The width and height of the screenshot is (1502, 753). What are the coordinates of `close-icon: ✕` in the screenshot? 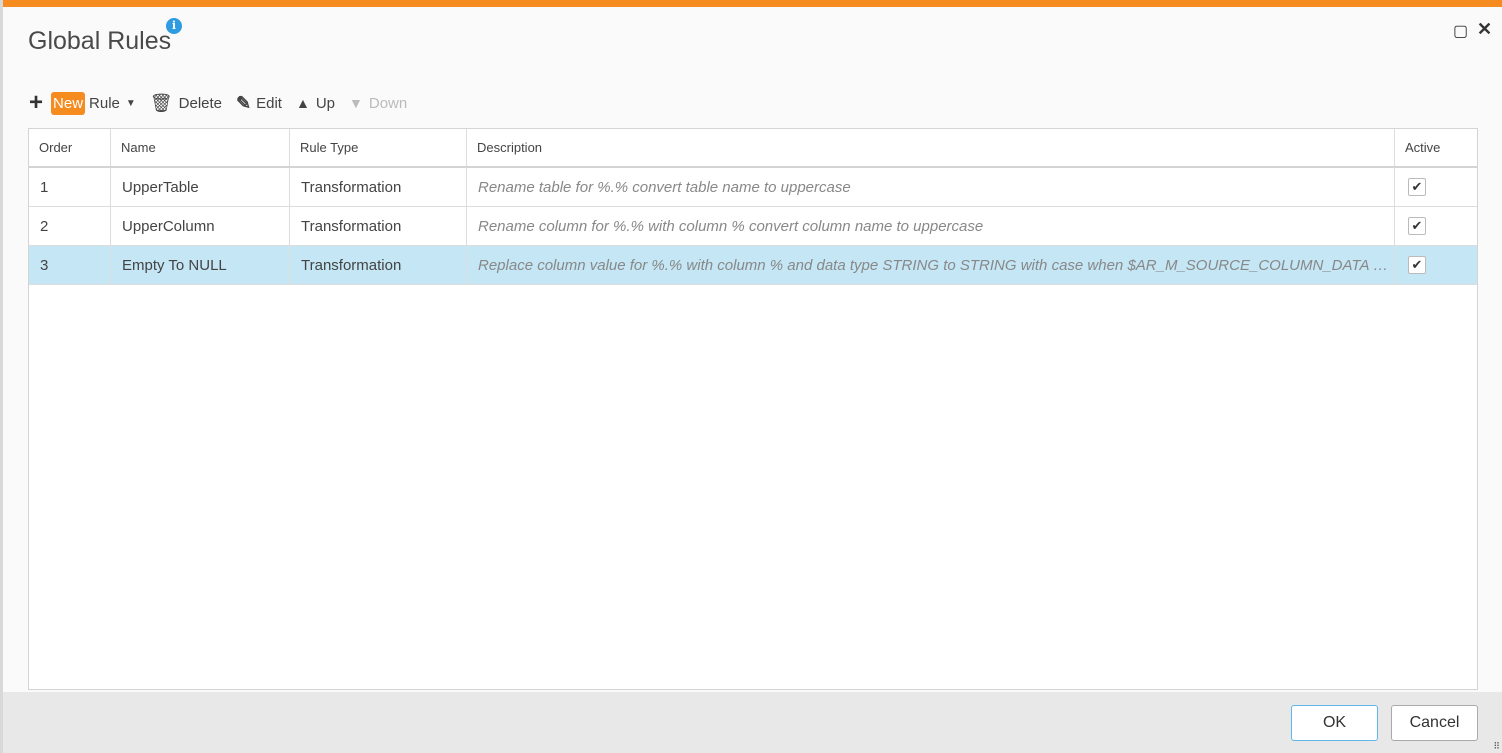 It's located at (1484, 29).